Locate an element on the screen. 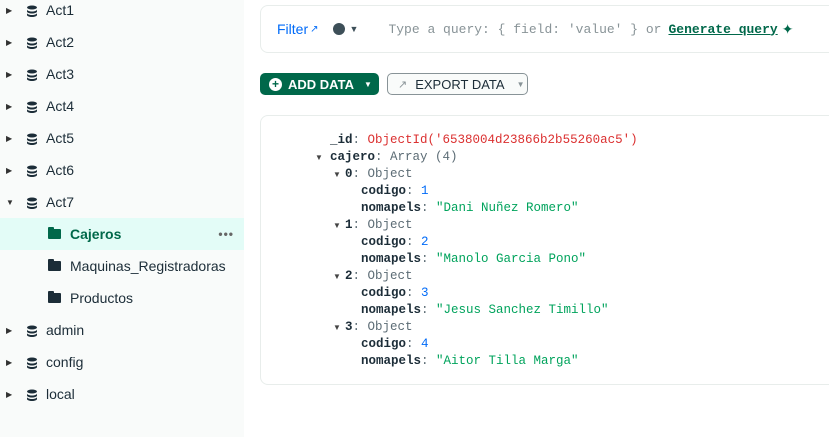 The height and width of the screenshot is (437, 829). sidebar-collection-item: Cajeros ••• is located at coordinates (122, 234).